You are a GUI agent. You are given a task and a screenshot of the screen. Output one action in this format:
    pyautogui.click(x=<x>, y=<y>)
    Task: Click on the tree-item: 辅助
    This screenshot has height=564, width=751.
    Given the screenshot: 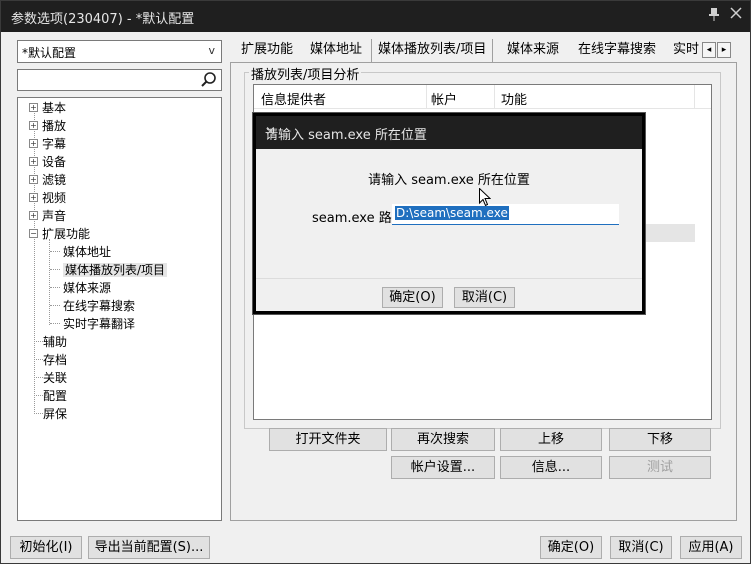 What is the action you would take?
    pyautogui.click(x=48, y=342)
    